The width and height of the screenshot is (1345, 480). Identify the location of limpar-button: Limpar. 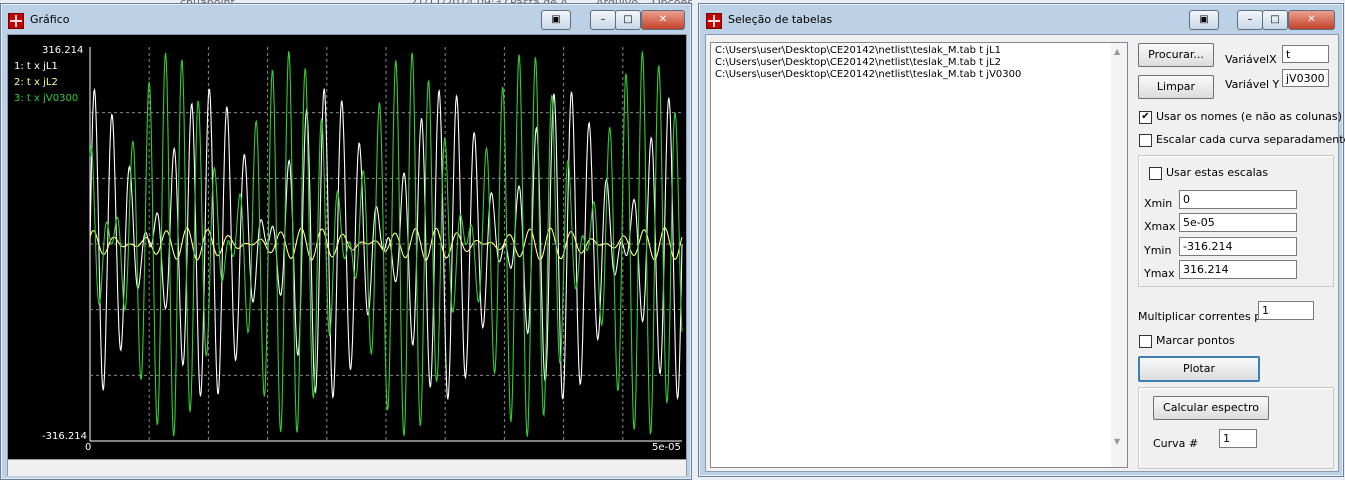
(1176, 87).